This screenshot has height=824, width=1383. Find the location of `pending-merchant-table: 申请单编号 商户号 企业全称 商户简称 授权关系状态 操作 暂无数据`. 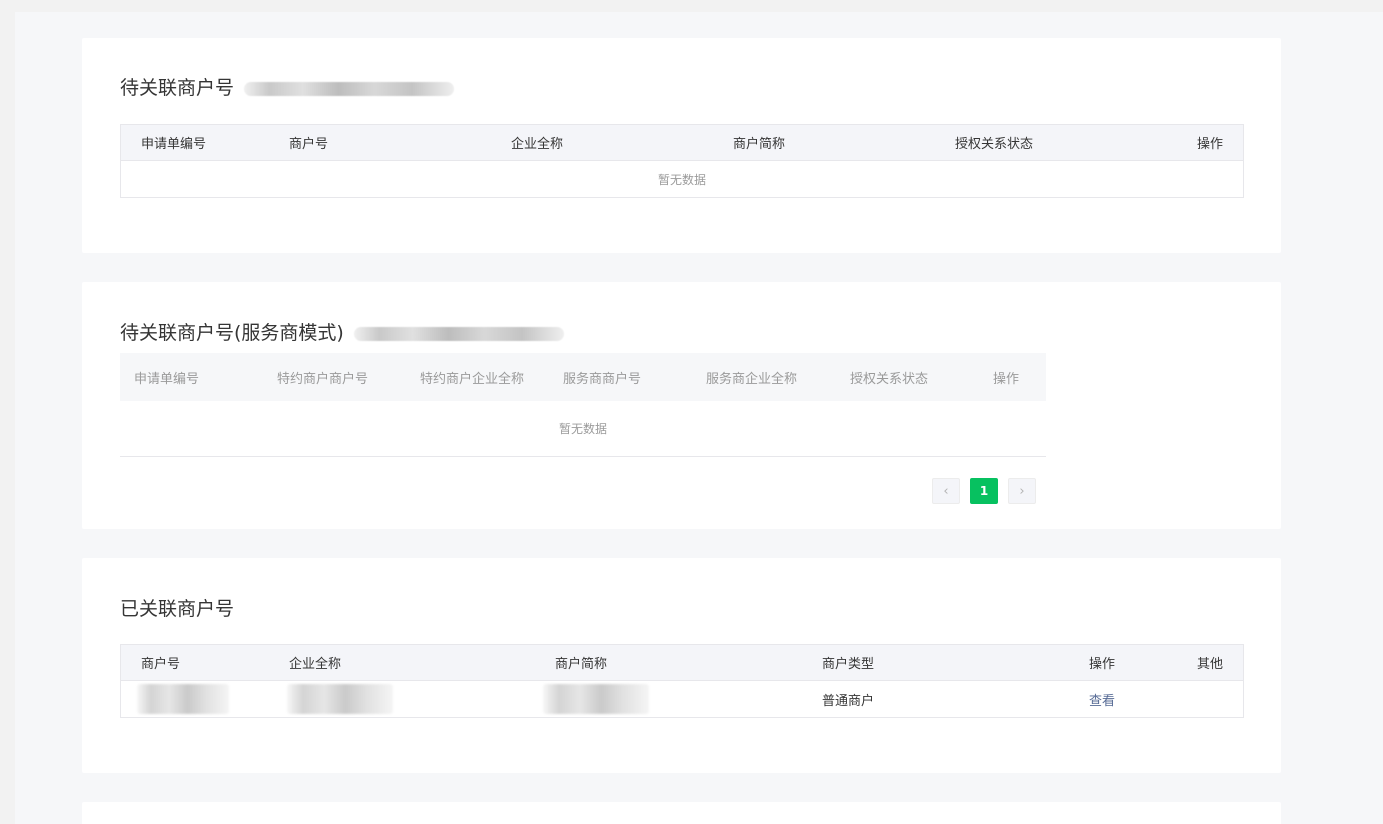

pending-merchant-table: 申请单编号 商户号 企业全称 商户简称 授权关系状态 操作 暂无数据 is located at coordinates (682, 161).